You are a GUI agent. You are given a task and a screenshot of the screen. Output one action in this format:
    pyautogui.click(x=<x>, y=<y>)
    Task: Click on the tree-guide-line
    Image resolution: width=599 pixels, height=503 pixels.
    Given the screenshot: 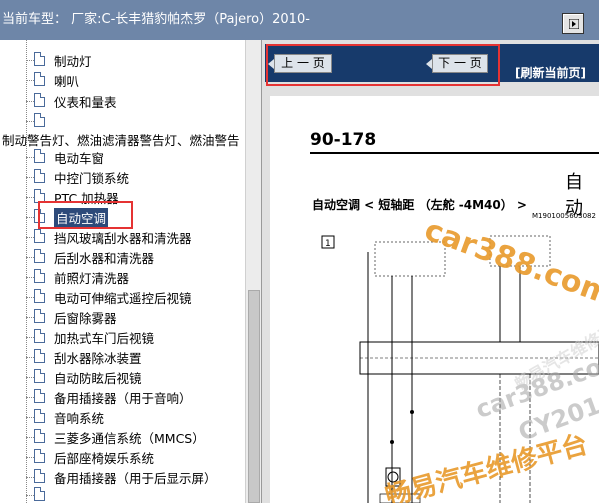 What is the action you would take?
    pyautogui.click(x=26, y=271)
    